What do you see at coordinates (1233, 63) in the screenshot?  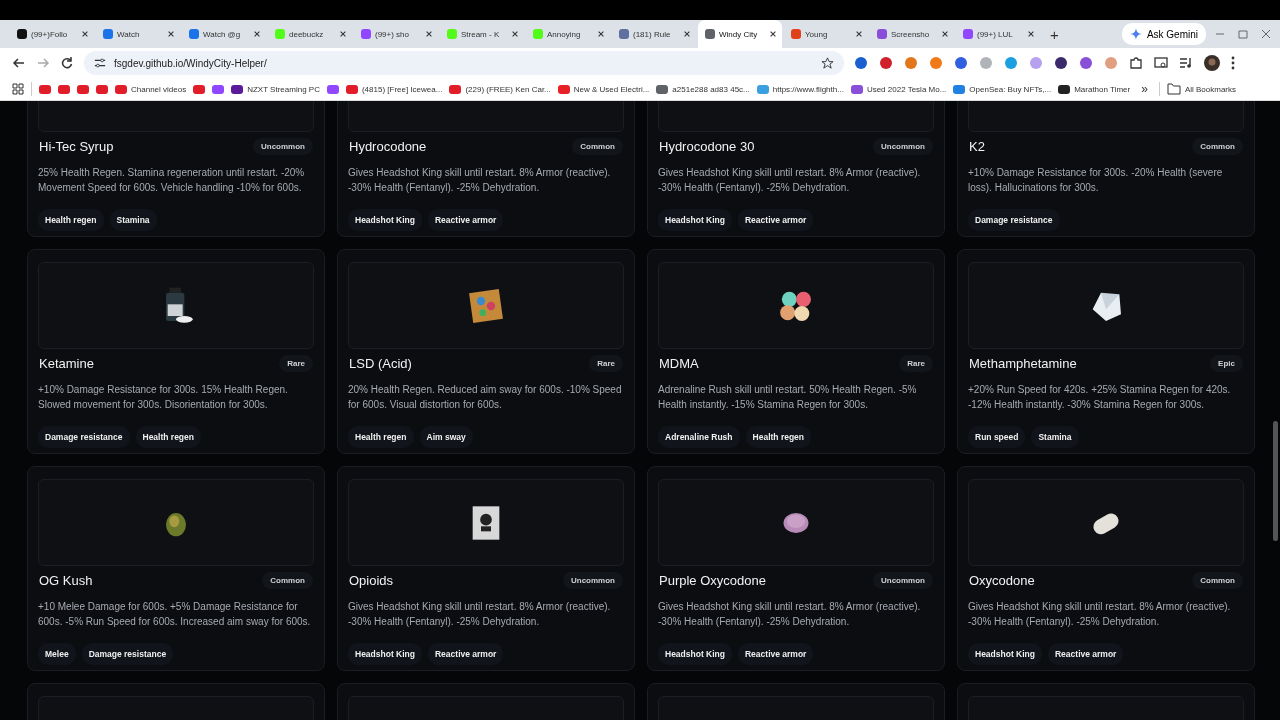 I see `menu-icon` at bounding box center [1233, 63].